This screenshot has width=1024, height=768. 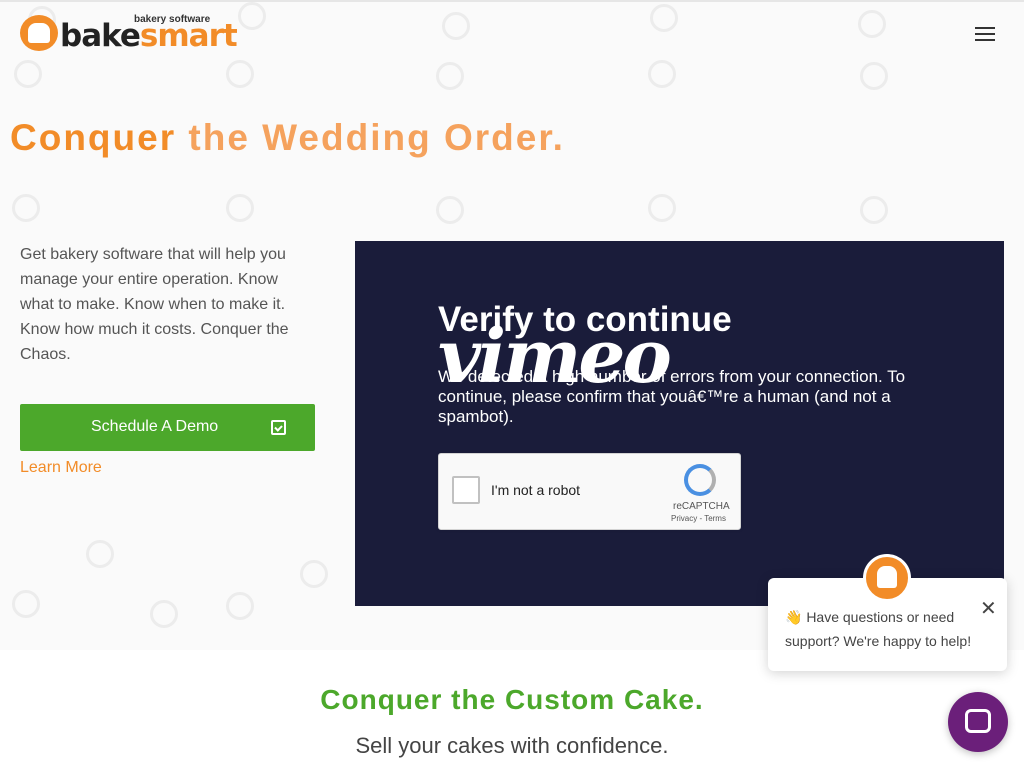 What do you see at coordinates (61, 468) in the screenshot?
I see `learn-more-link: Learn More` at bounding box center [61, 468].